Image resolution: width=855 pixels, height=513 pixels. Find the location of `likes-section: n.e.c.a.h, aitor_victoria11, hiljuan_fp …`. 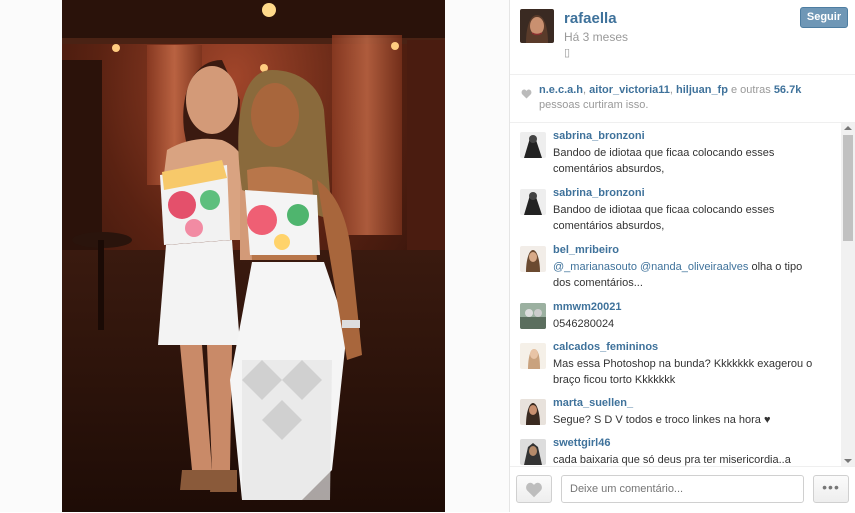

likes-section: n.e.c.a.h, aitor_victoria11, hiljuan_fp … is located at coordinates (682, 99).